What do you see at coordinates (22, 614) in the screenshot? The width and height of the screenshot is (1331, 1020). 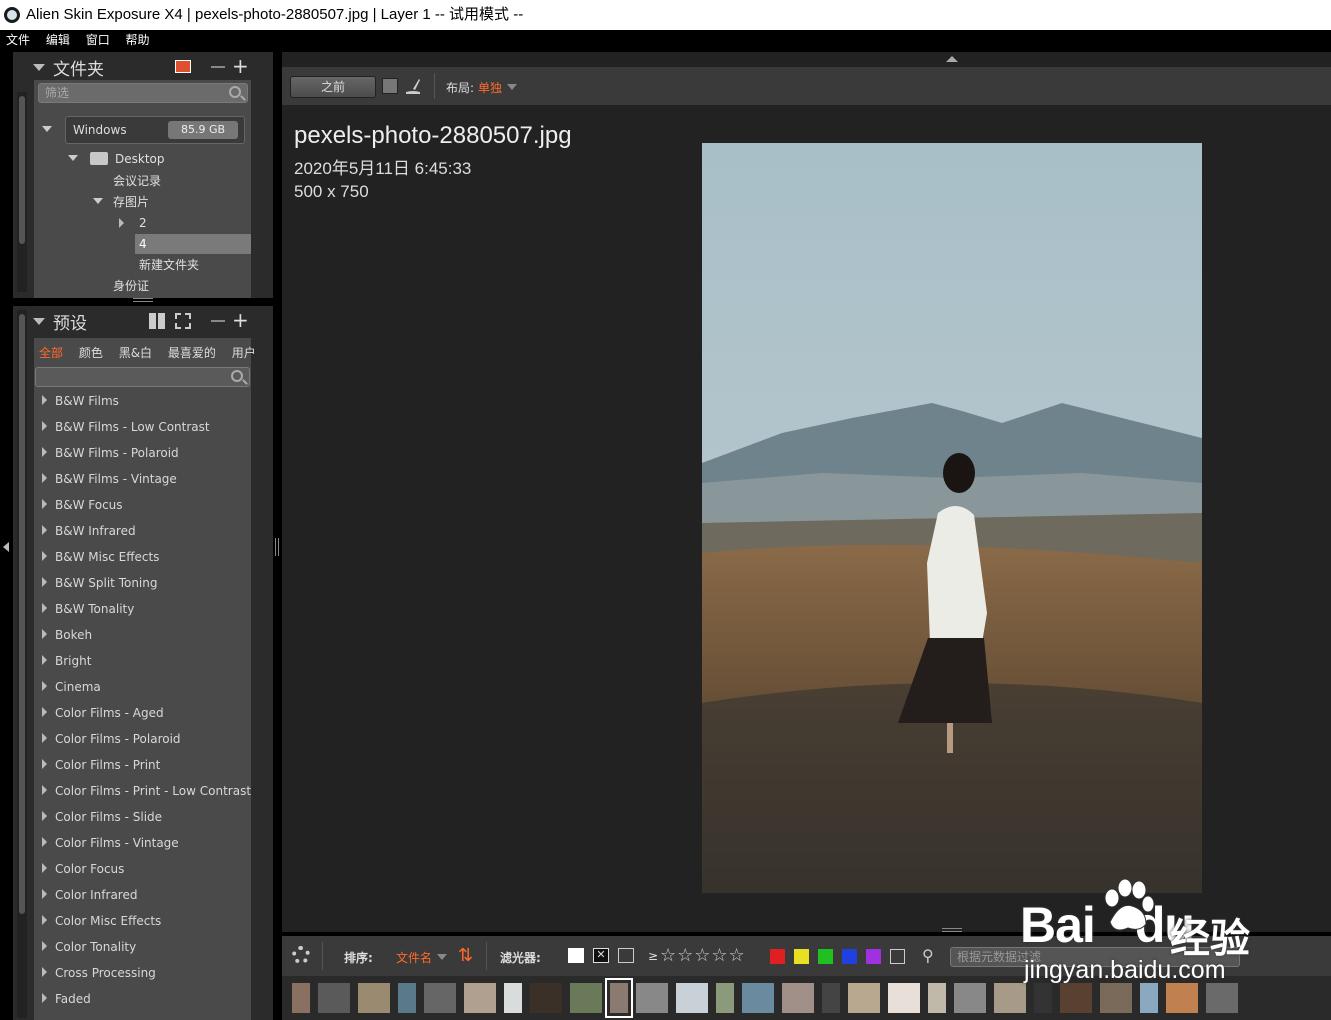 I see `presets-scroll-thumb` at bounding box center [22, 614].